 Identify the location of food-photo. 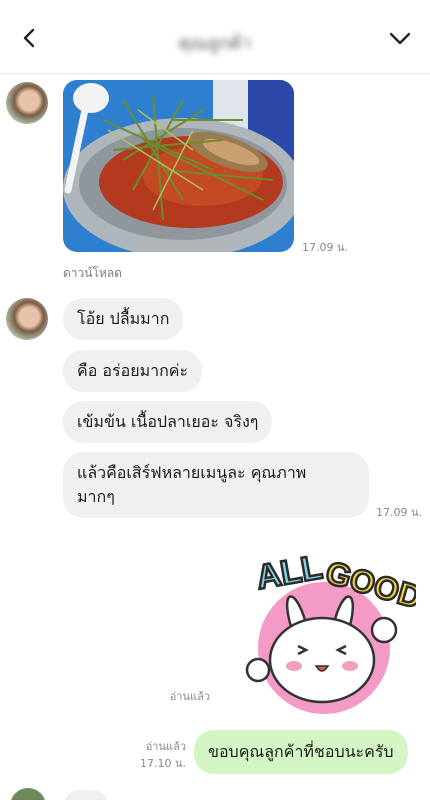
(178, 166).